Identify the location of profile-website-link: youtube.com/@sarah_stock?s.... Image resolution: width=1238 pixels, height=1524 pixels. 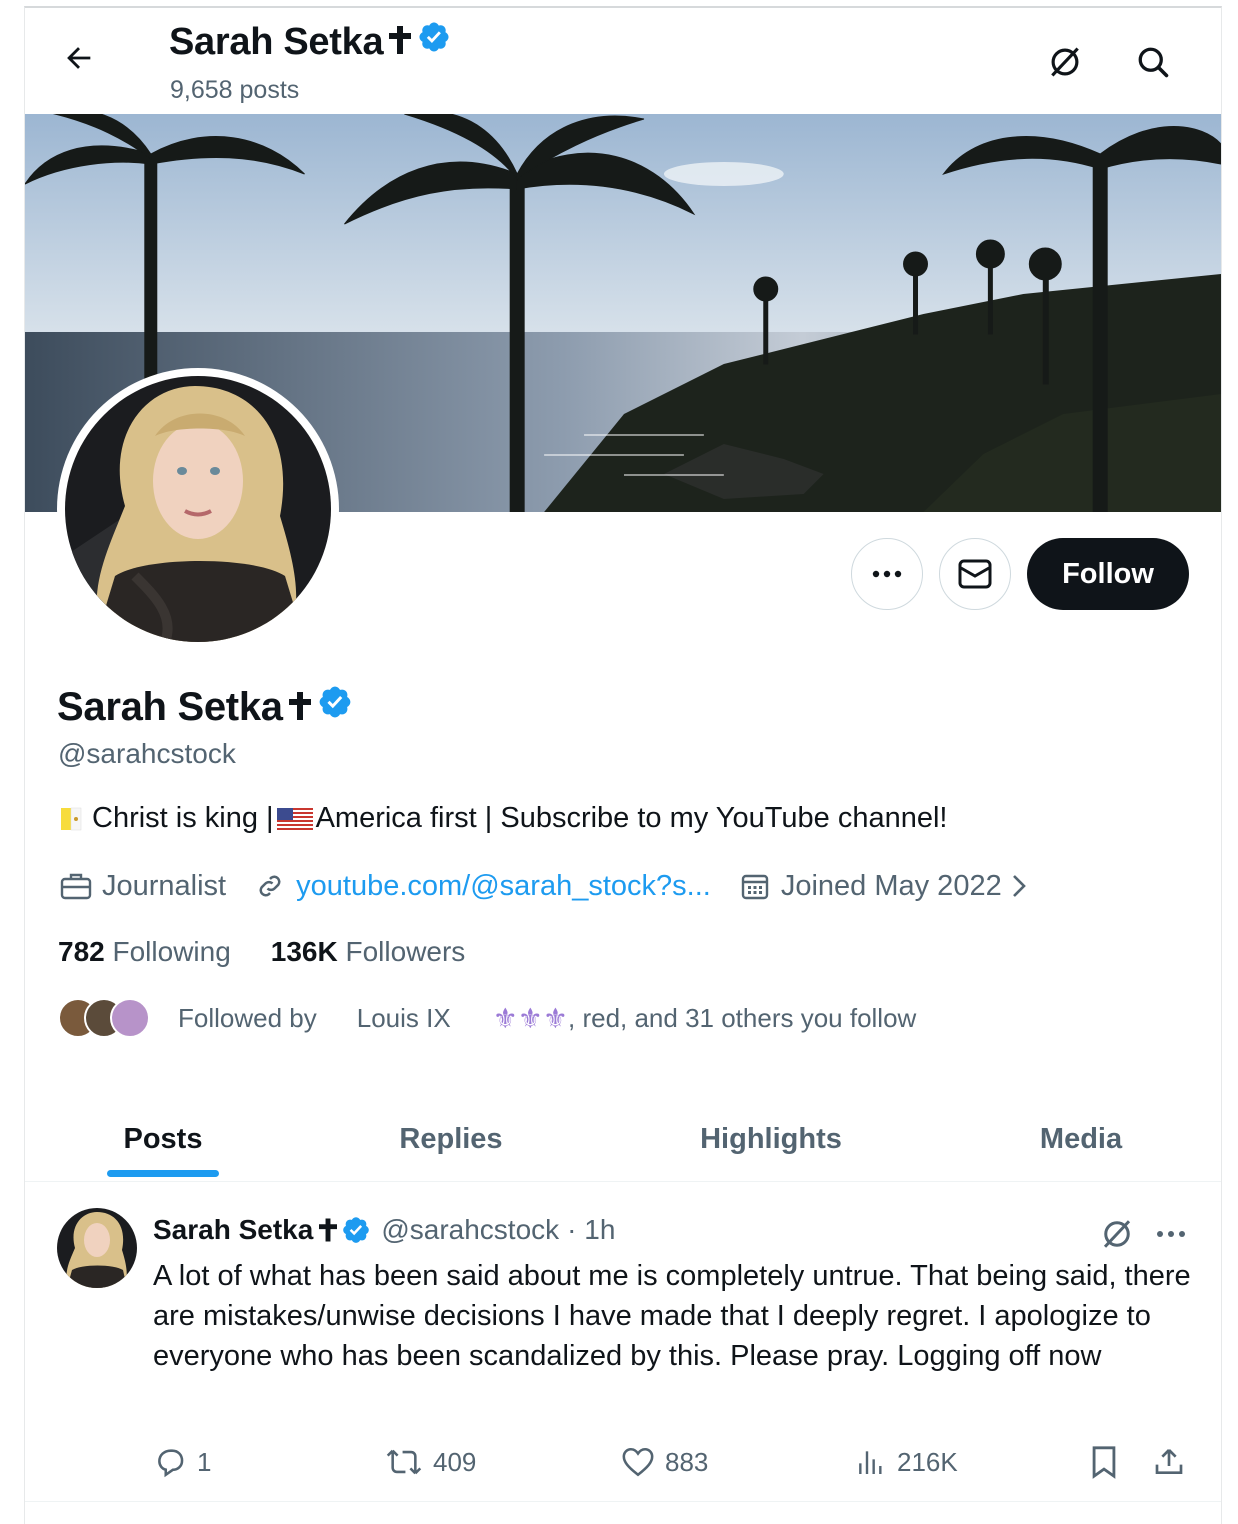
(503, 886).